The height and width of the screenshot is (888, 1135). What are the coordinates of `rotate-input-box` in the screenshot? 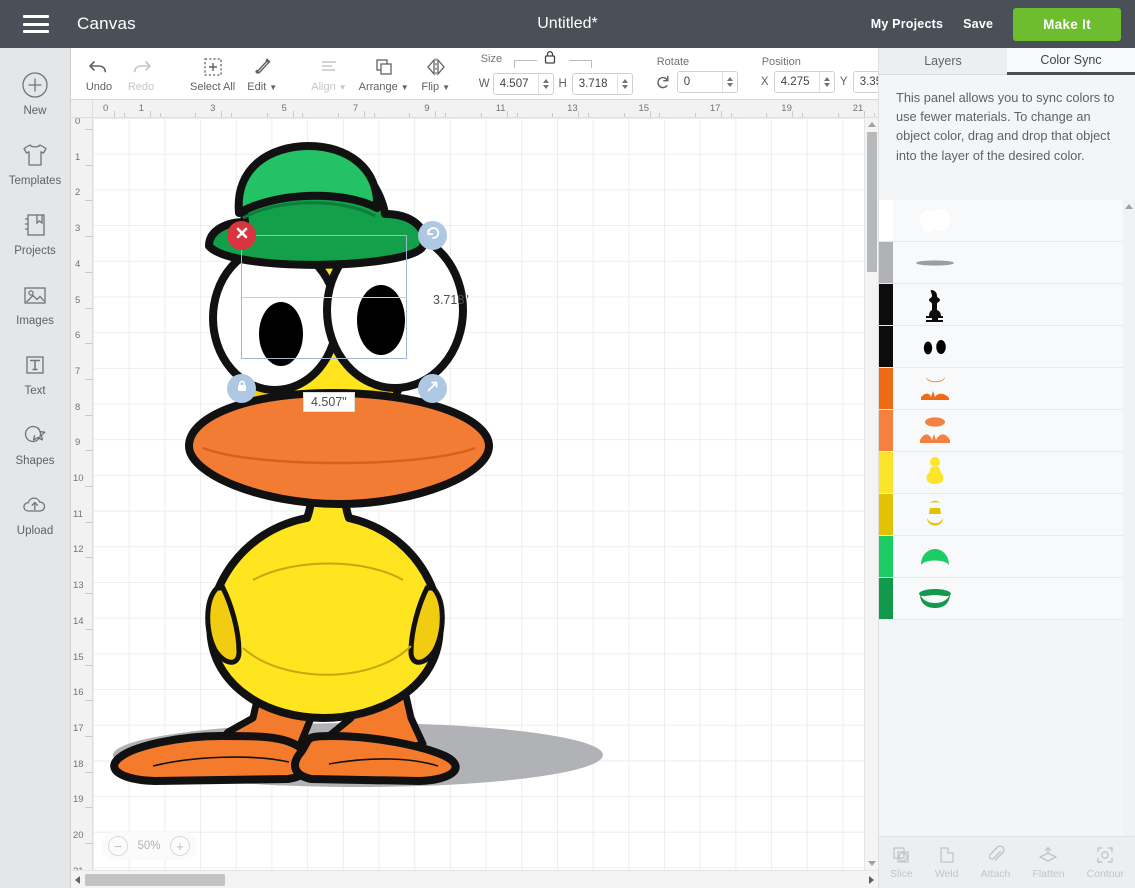 It's located at (707, 81).